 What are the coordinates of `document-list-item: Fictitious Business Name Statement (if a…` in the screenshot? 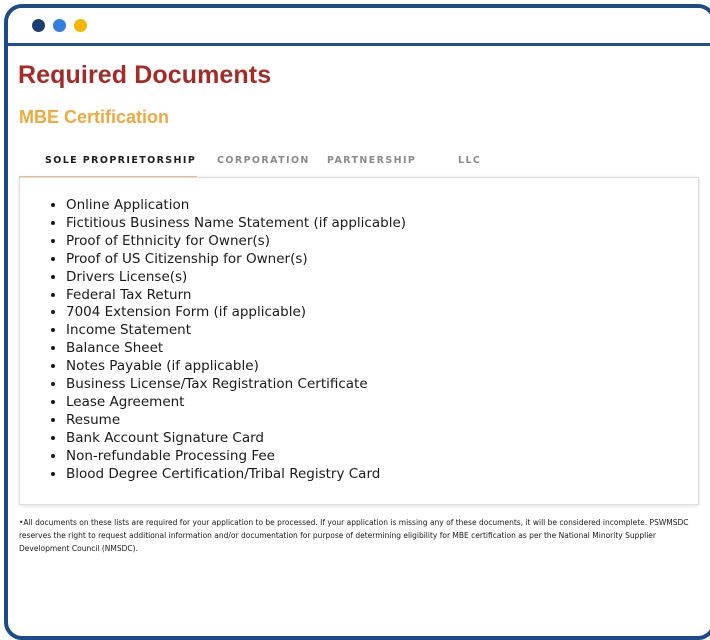 It's located at (236, 224).